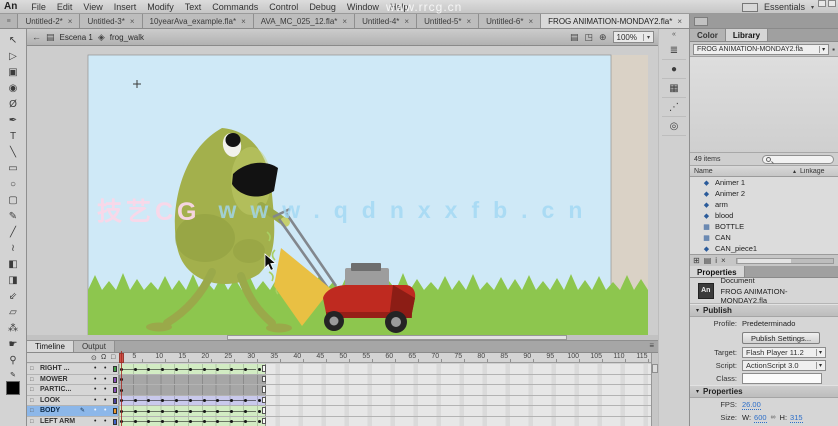 This screenshot has width=838, height=426. What do you see at coordinates (703, 171) in the screenshot?
I see `column-name: Name` at bounding box center [703, 171].